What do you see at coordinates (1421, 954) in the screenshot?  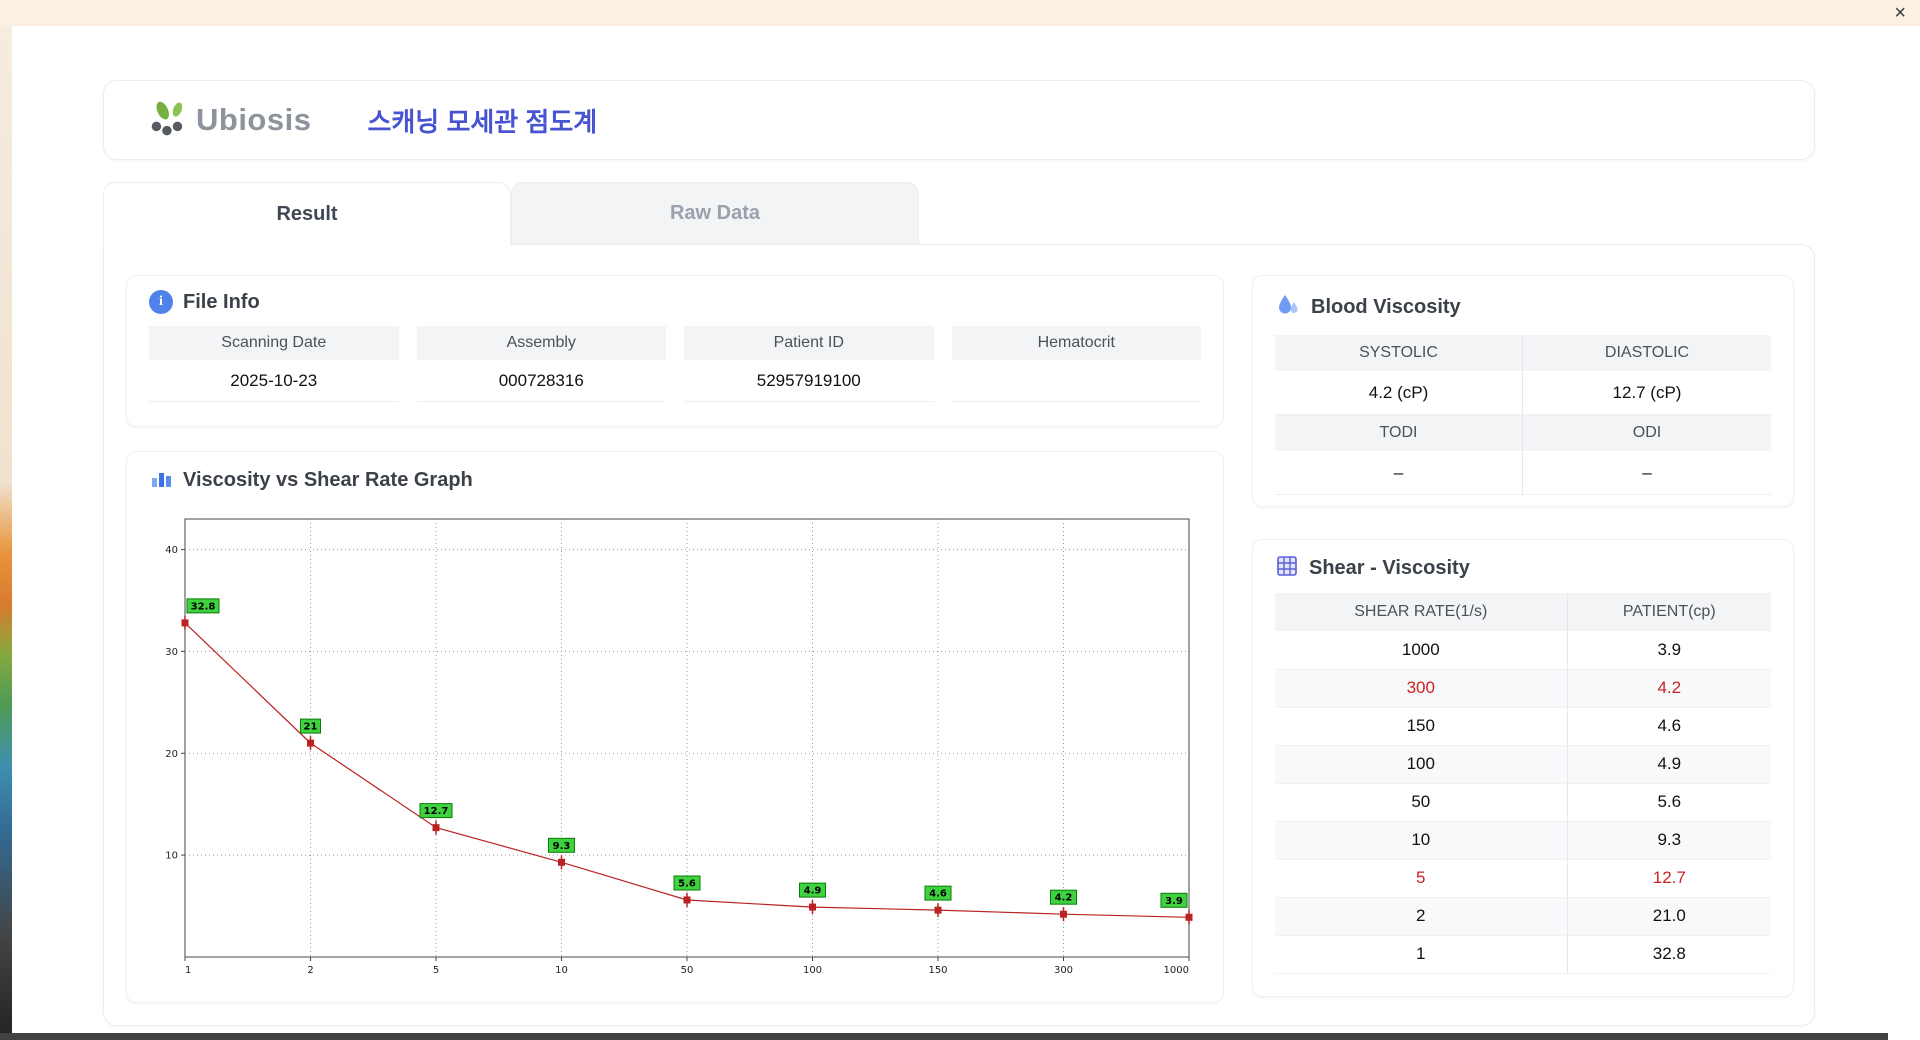 I see `shear-rate-cell: 1` at bounding box center [1421, 954].